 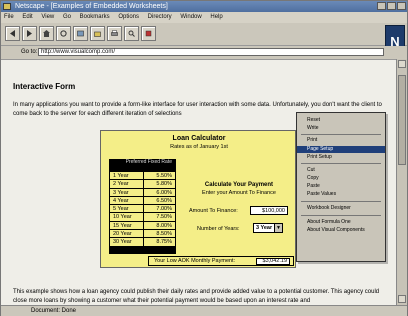 What do you see at coordinates (47, 17) in the screenshot?
I see `menu-view: View` at bounding box center [47, 17].